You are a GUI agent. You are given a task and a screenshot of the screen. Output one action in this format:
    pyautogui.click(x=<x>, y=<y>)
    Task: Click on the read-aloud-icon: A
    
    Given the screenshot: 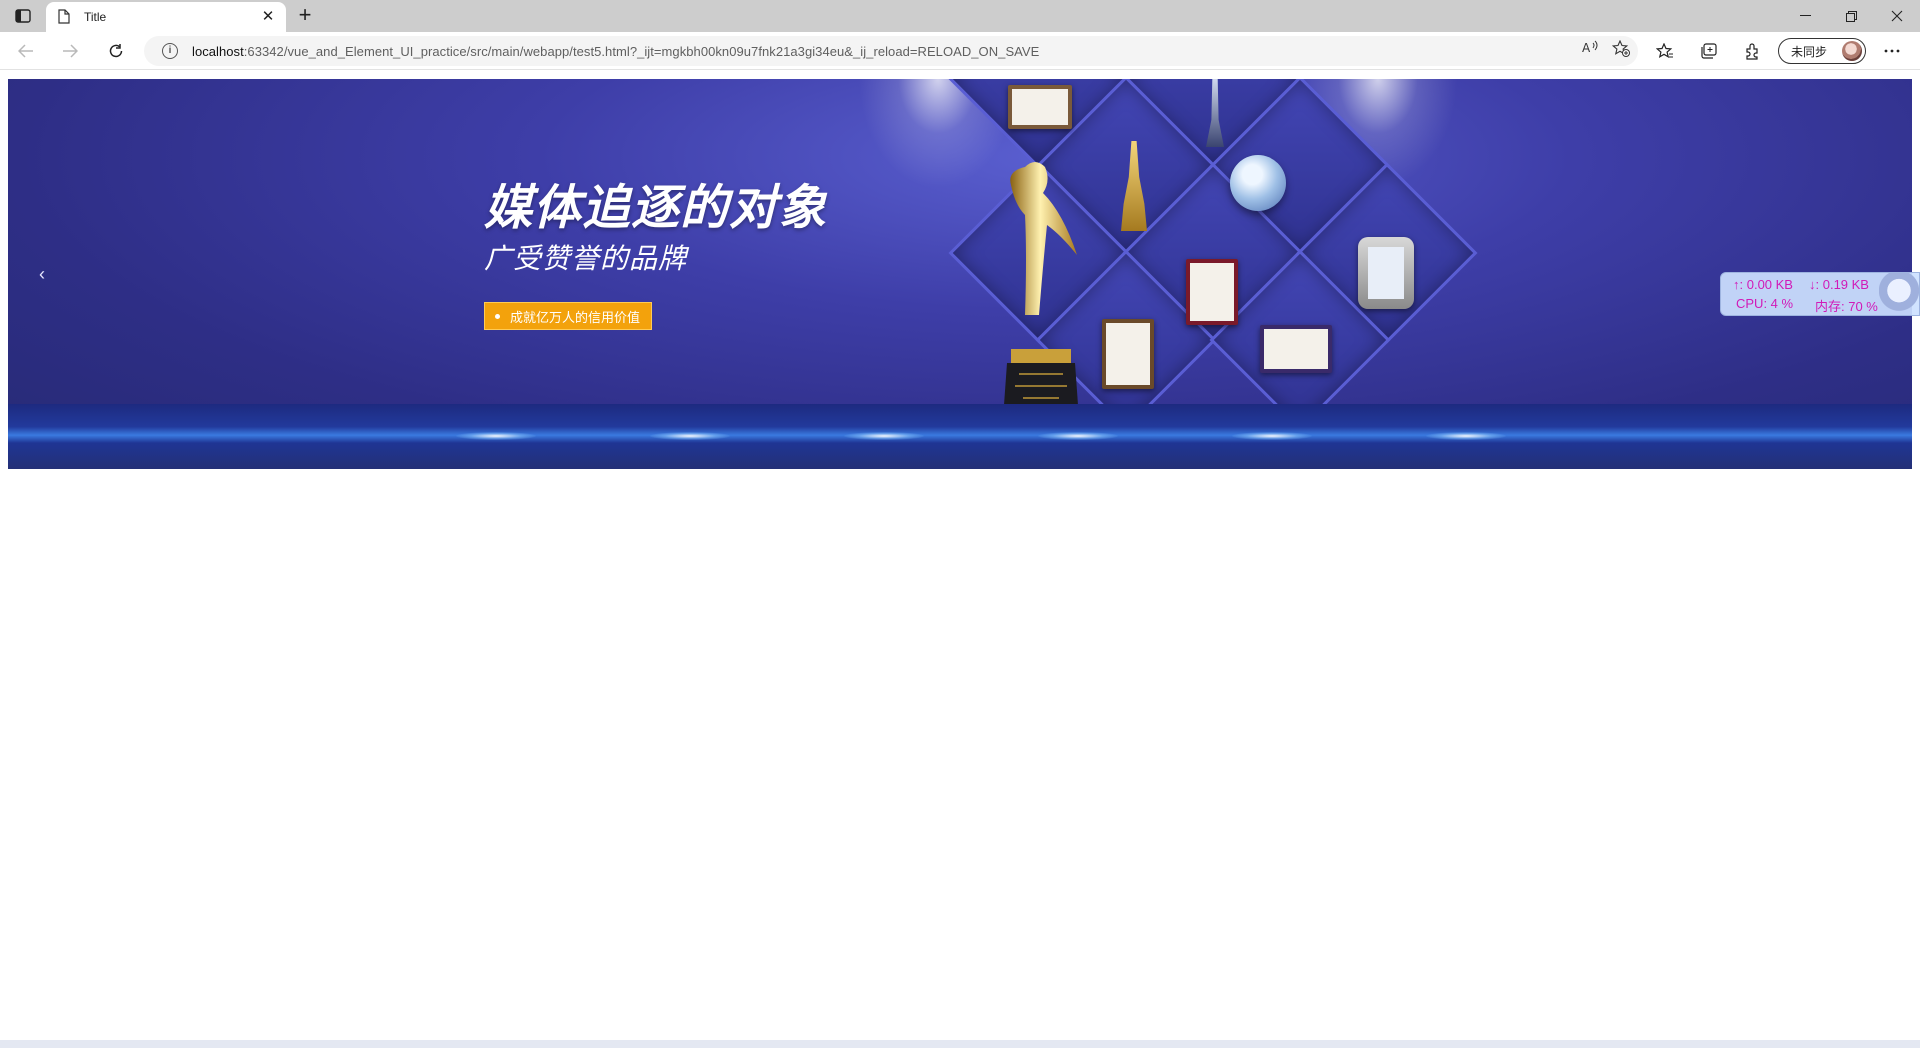 What is the action you would take?
    pyautogui.click(x=1590, y=50)
    